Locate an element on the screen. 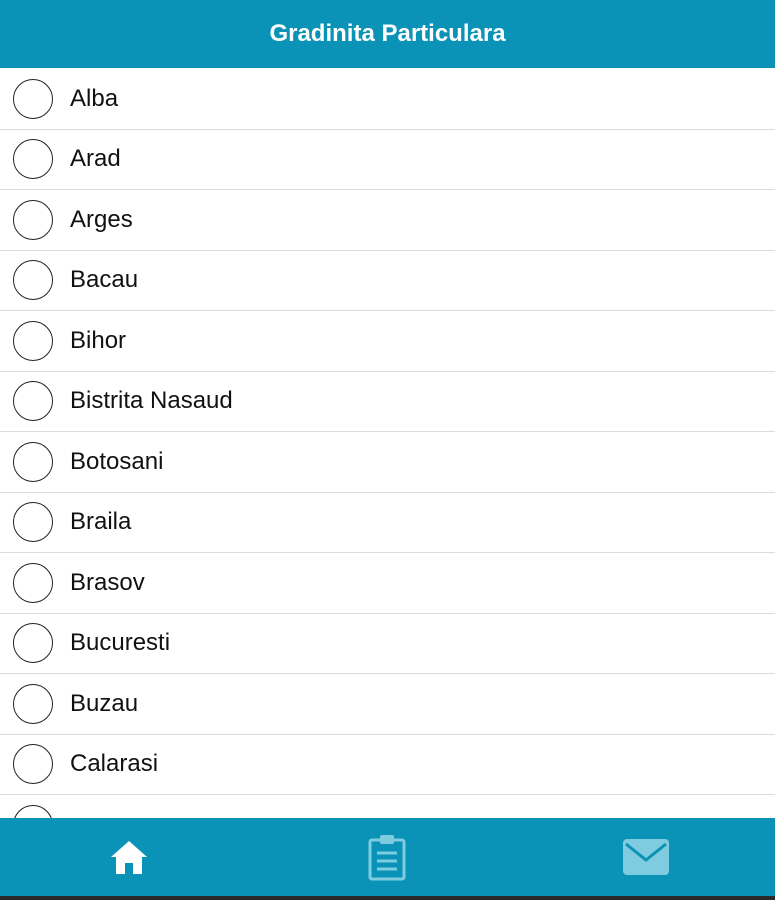  list-item: Bacau is located at coordinates (387, 281).